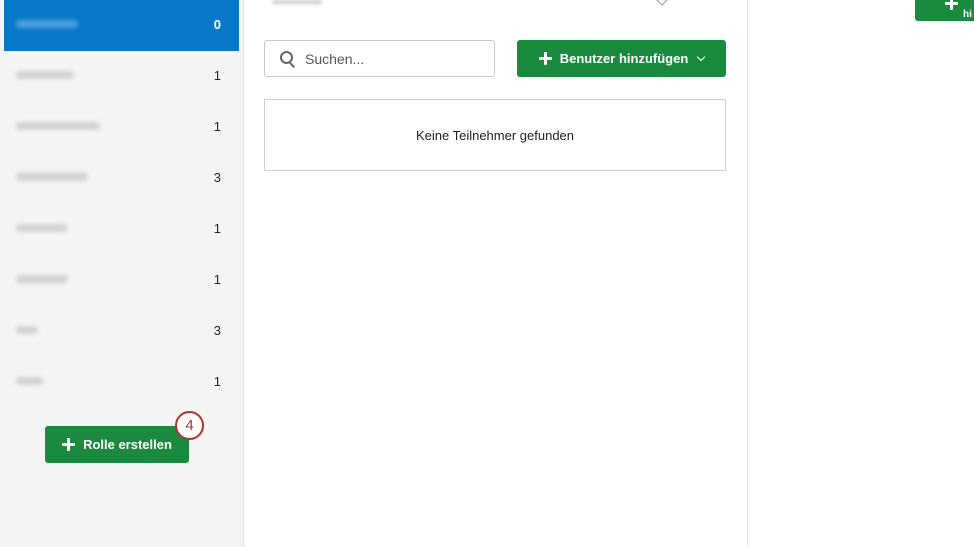 The height and width of the screenshot is (547, 974). Describe the element at coordinates (217, 24) in the screenshot. I see `role-member-count: 0` at that location.